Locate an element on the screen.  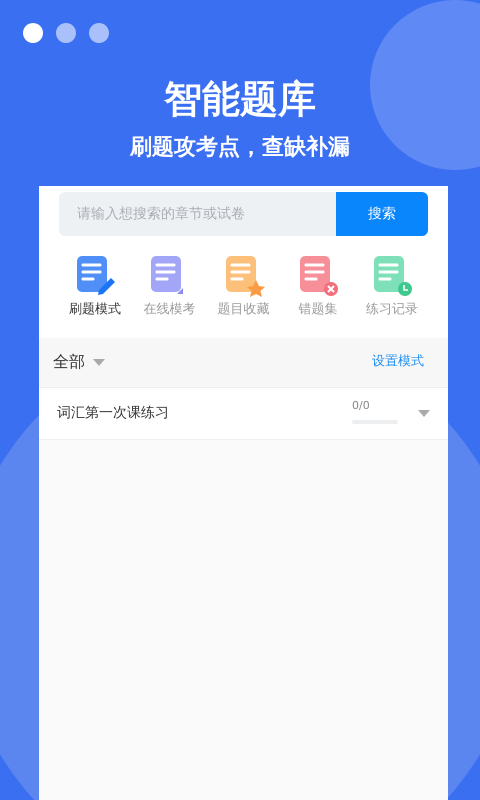
headline: 智能题库 is located at coordinates (239, 99).